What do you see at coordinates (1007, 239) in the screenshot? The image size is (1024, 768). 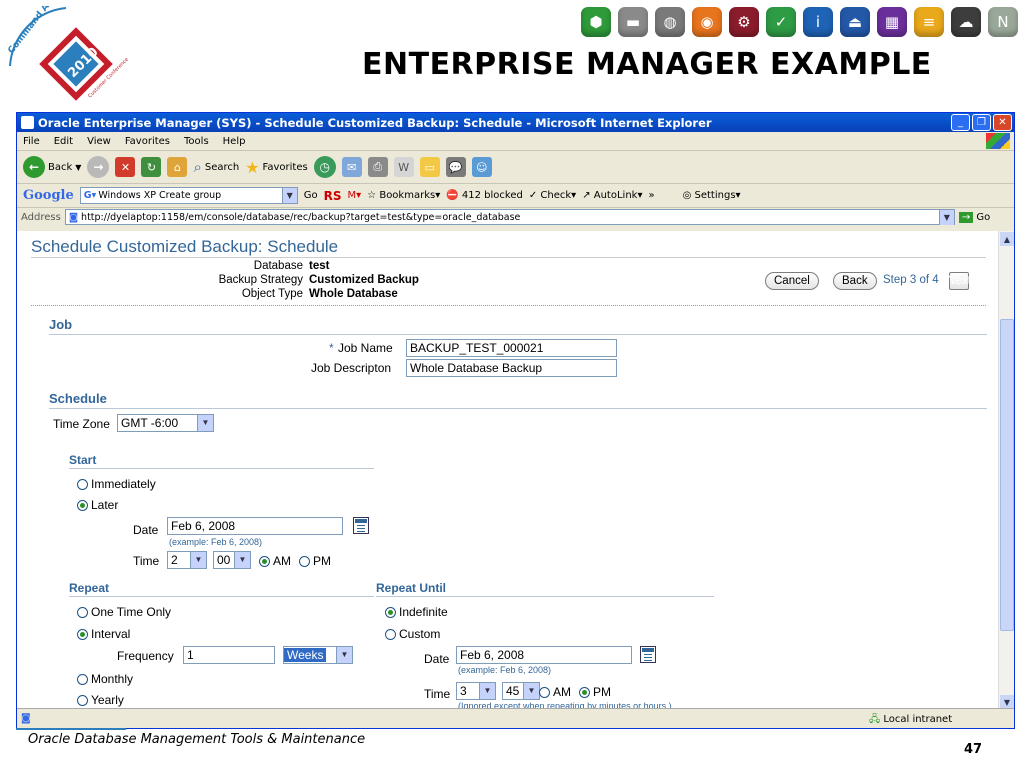 I see `scroll-up-icon: ▲` at bounding box center [1007, 239].